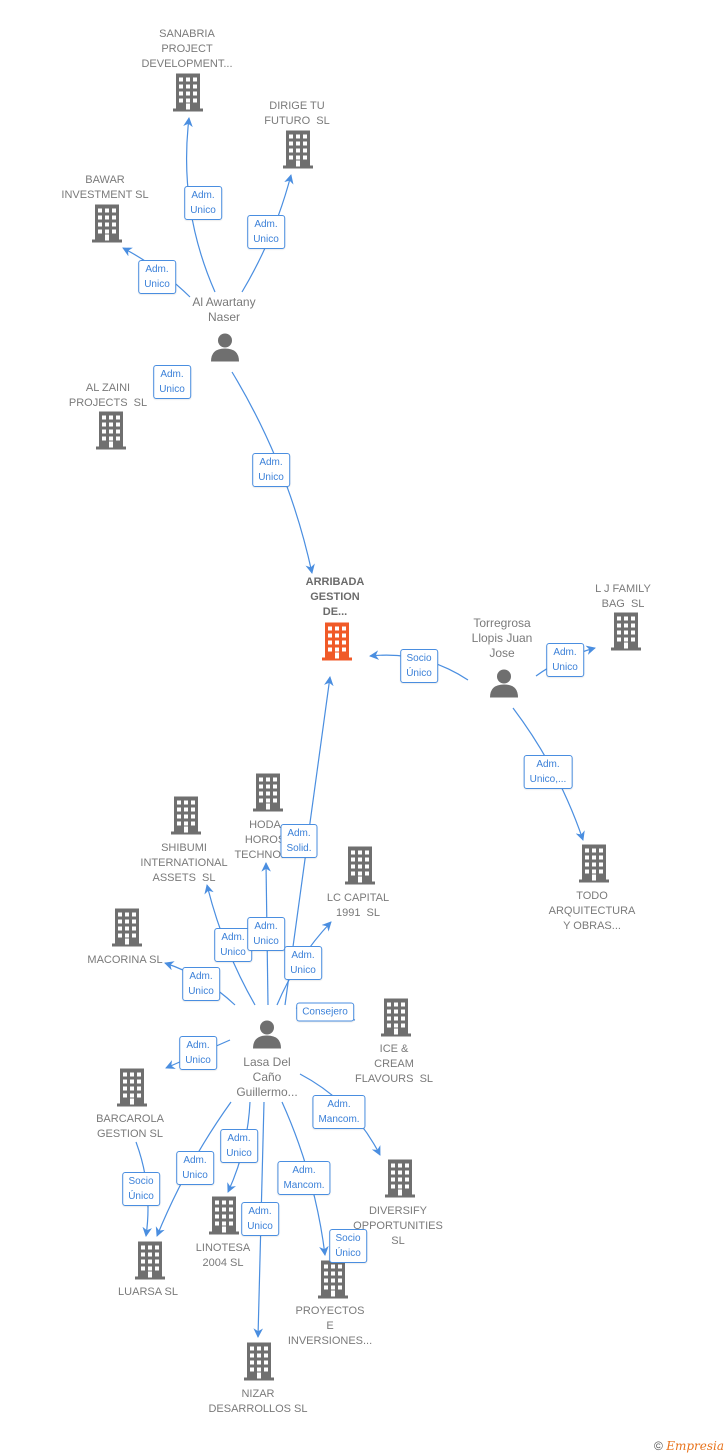 The image size is (728, 1455). Describe the element at coordinates (658, 1446) in the screenshot. I see `copyright-symbol: ©` at that location.